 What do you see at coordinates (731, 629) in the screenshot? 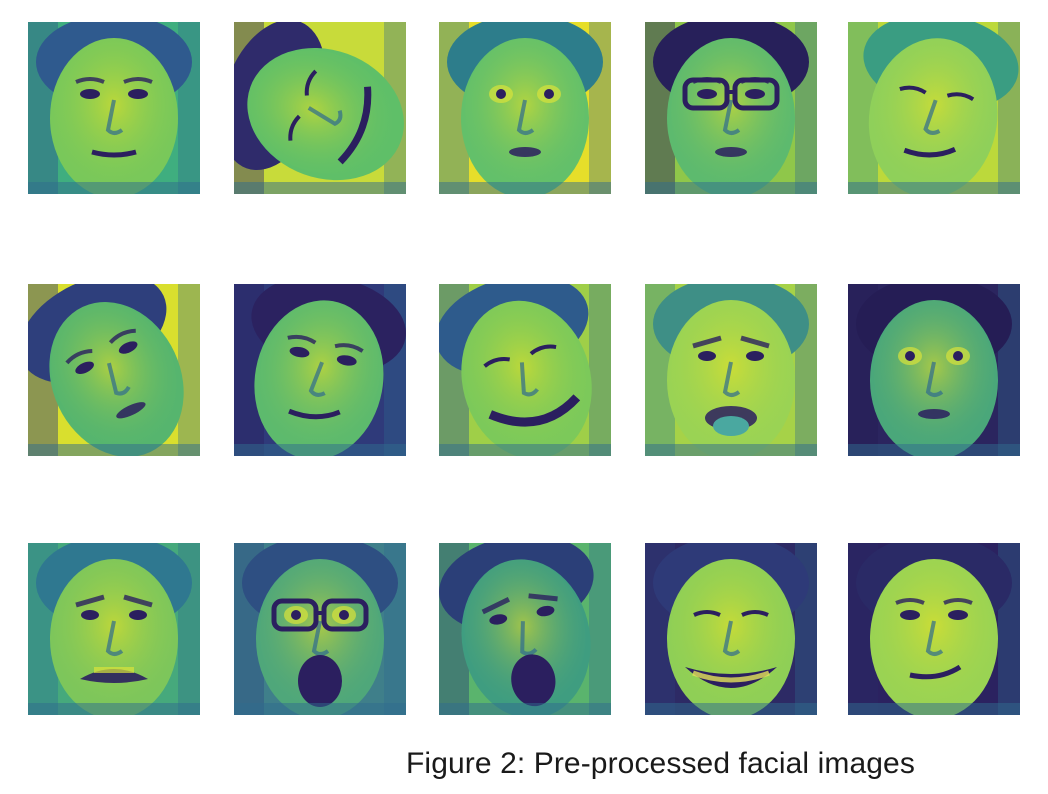
I see `face-image-face-laughing` at bounding box center [731, 629].